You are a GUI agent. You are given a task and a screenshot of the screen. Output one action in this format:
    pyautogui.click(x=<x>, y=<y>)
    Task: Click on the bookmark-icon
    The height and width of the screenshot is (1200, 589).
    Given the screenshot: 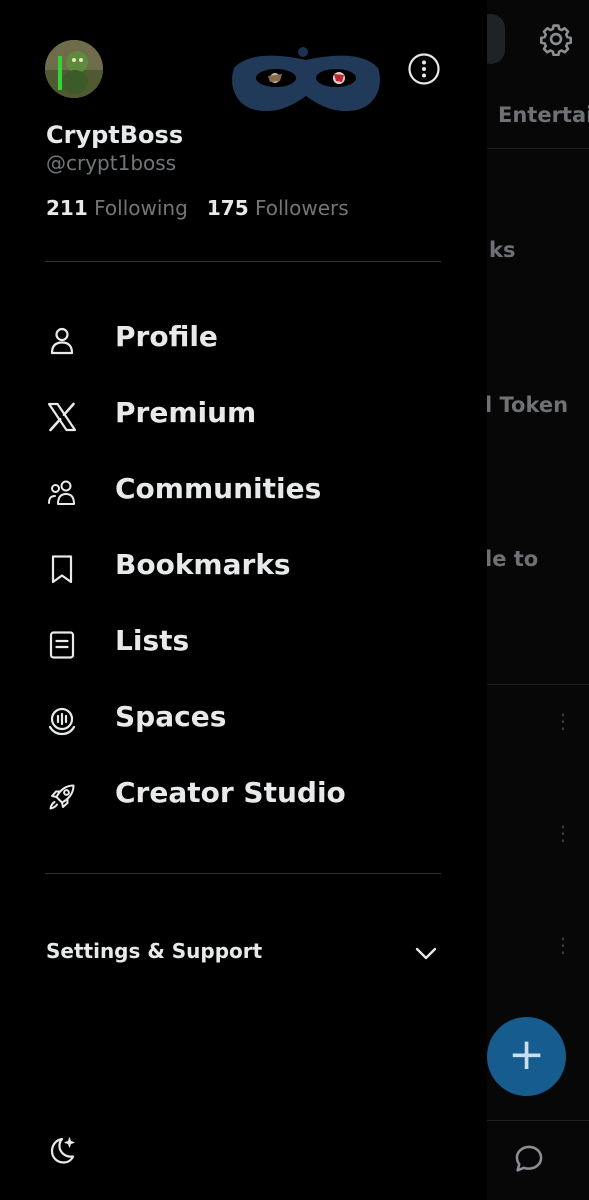 What is the action you would take?
    pyautogui.click(x=62, y=569)
    